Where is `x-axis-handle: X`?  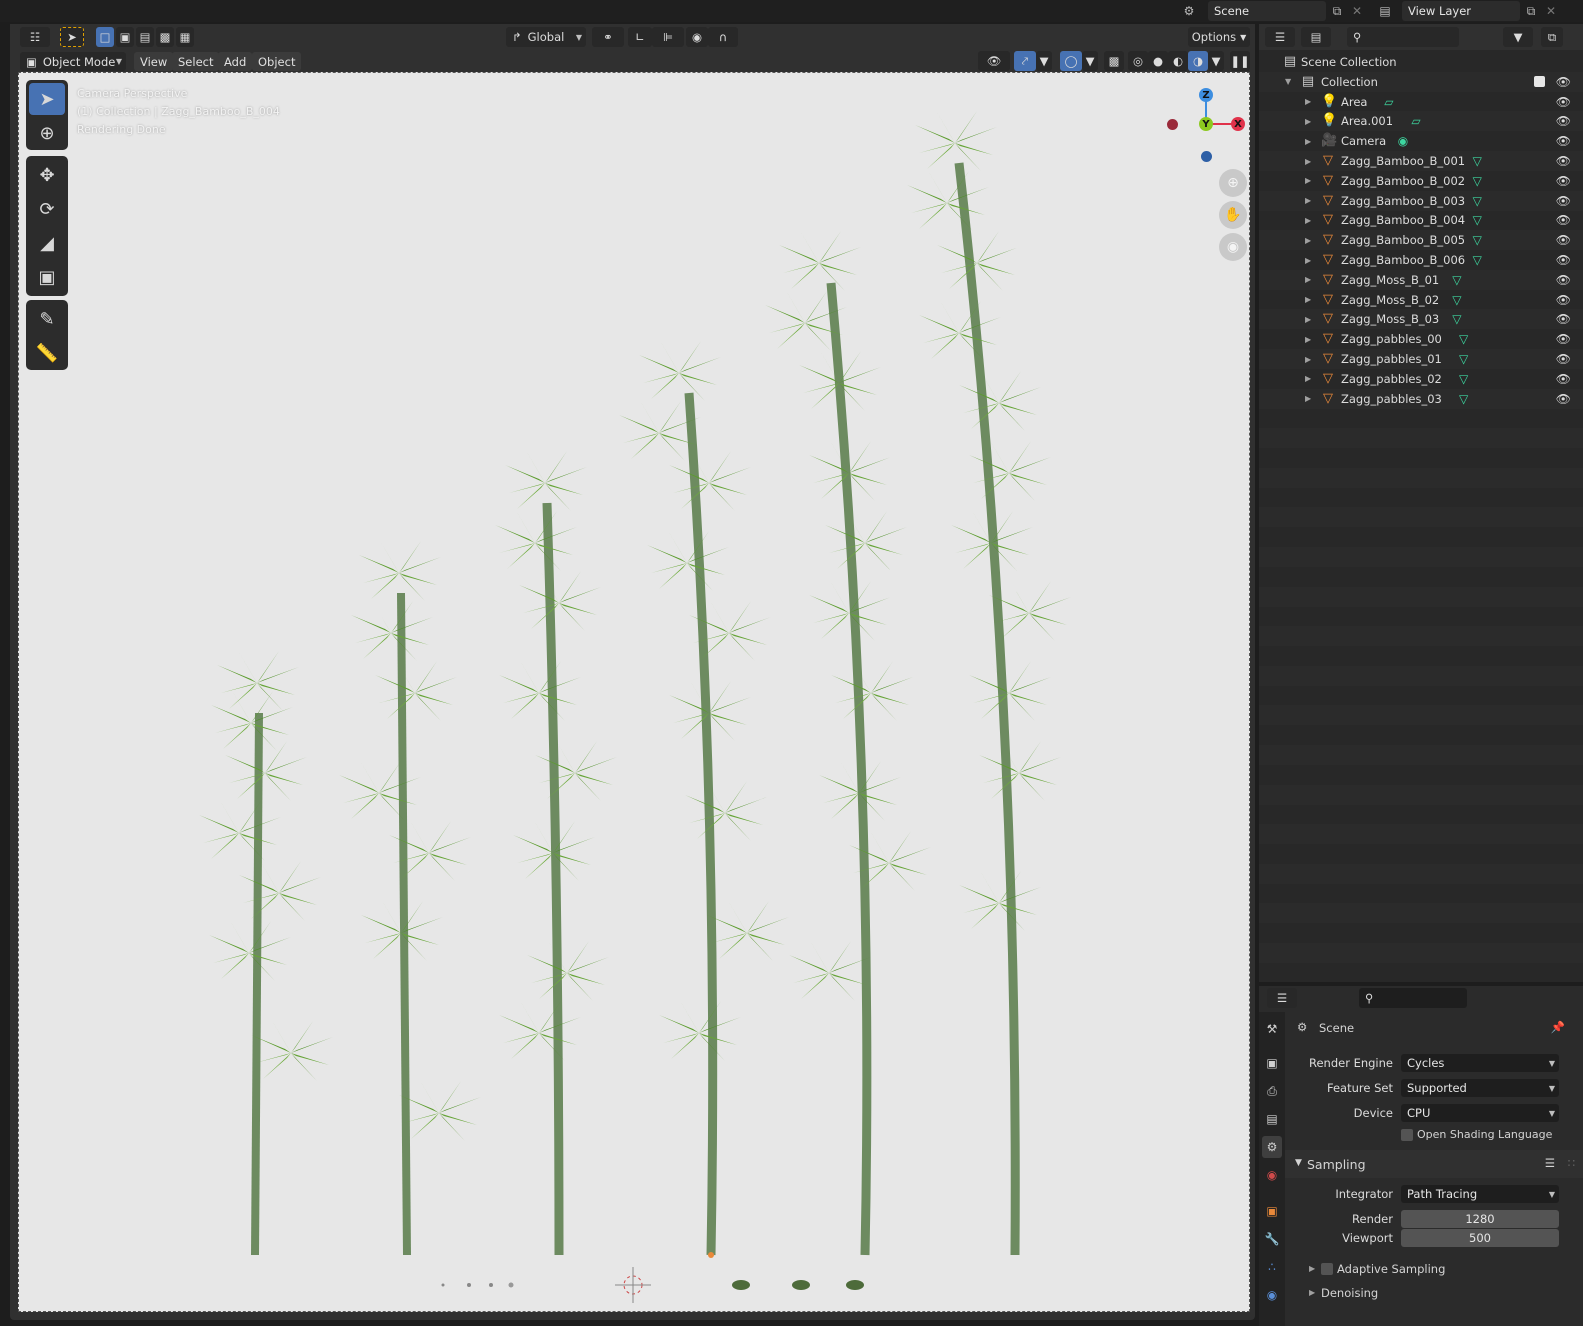
x-axis-handle: X is located at coordinates (1238, 124).